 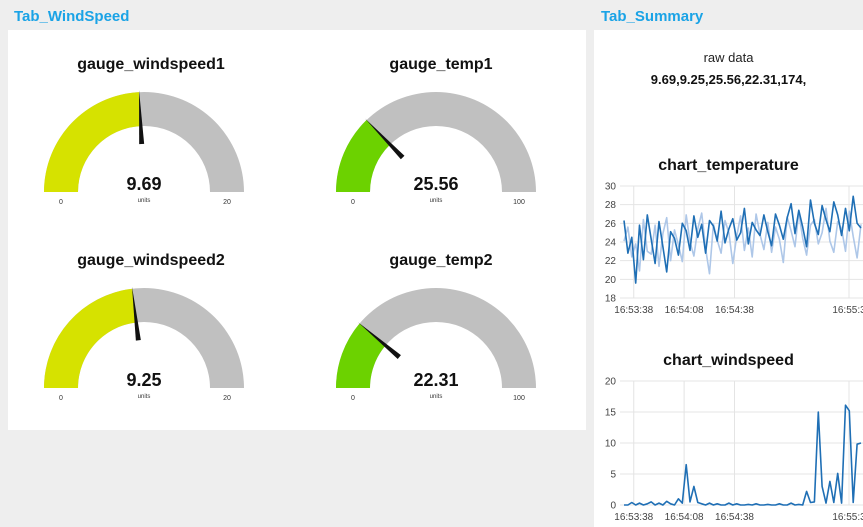 I want to click on gauge-title: gauge_temp1, so click(x=441, y=64).